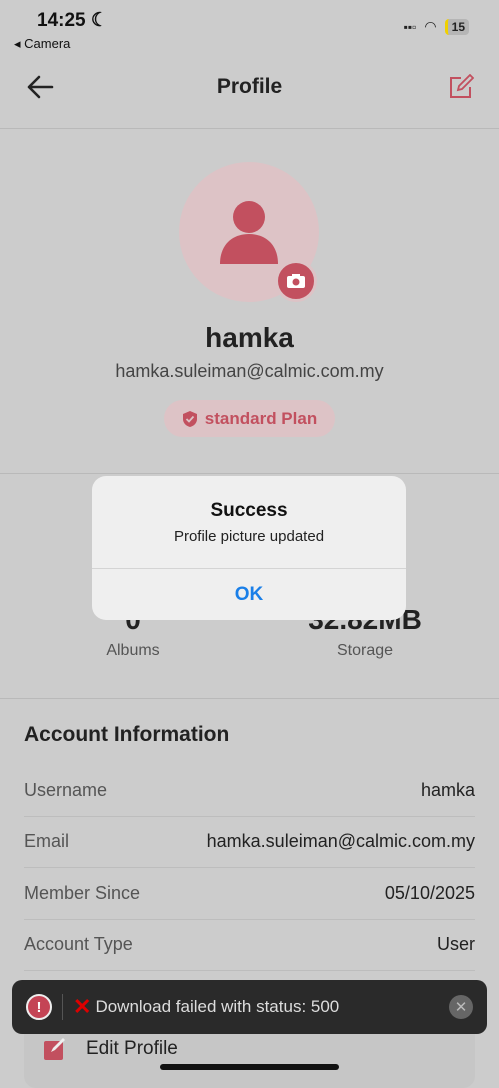 The height and width of the screenshot is (1088, 499). Describe the element at coordinates (249, 371) in the screenshot. I see `profile-email: hamka.suleiman@calmic.com.my` at that location.